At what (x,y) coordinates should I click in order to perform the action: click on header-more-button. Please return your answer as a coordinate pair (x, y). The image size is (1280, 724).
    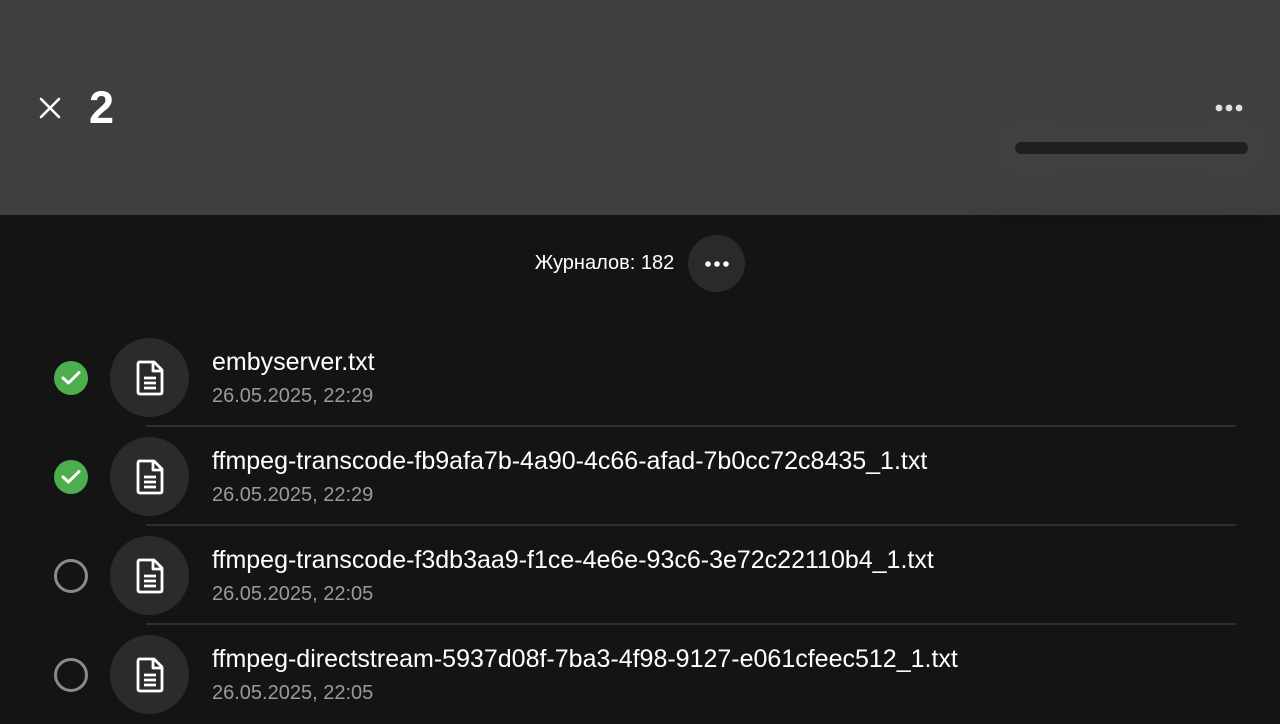
    Looking at the image, I should click on (1229, 108).